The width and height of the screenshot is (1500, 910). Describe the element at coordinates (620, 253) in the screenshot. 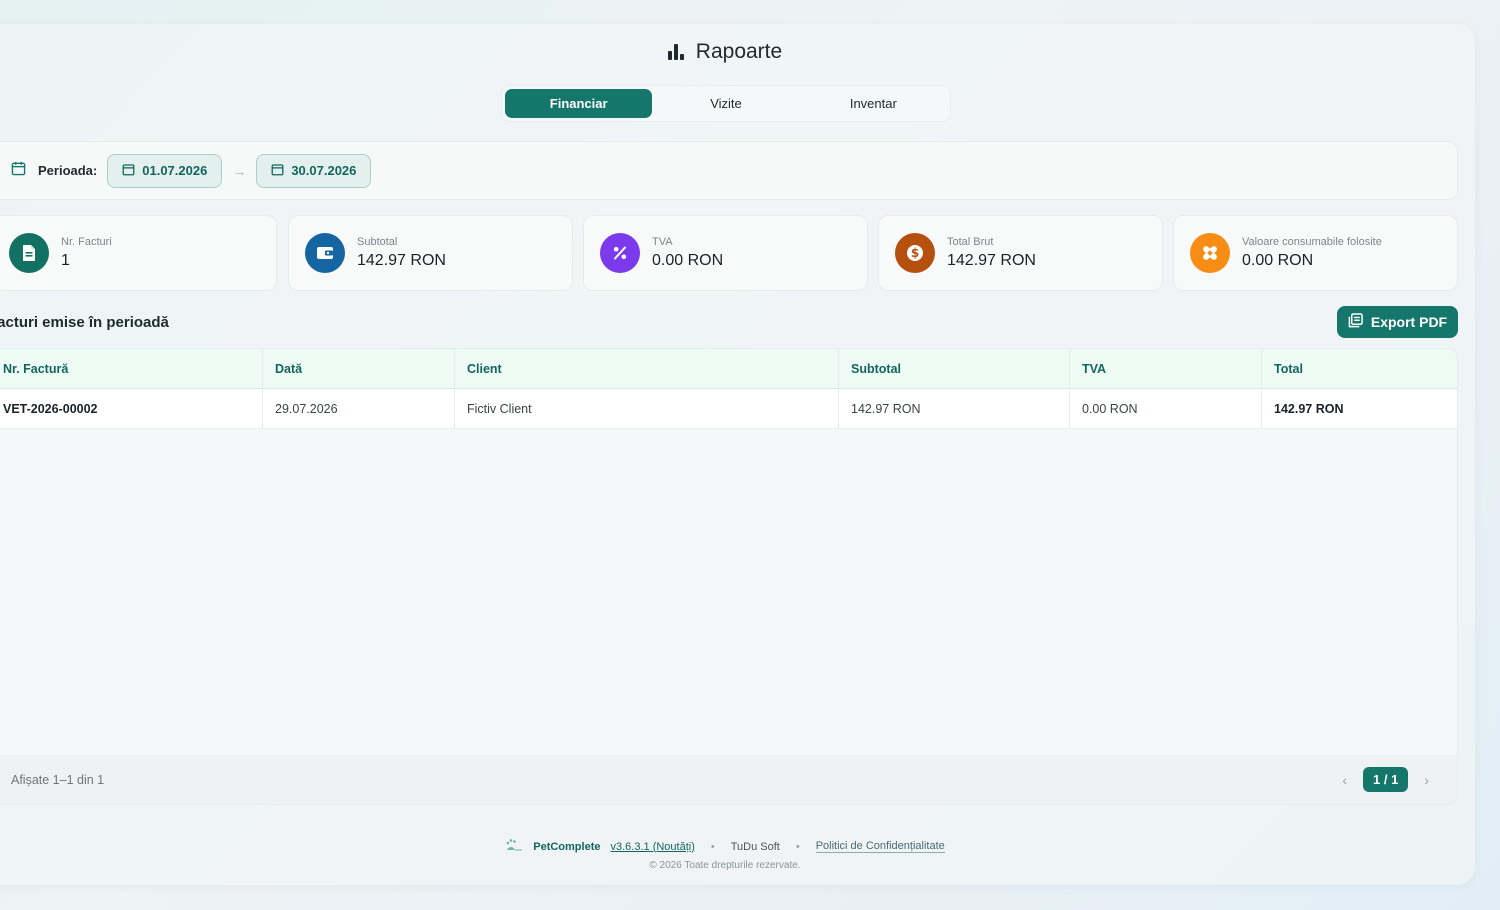

I see `percent-icon` at that location.